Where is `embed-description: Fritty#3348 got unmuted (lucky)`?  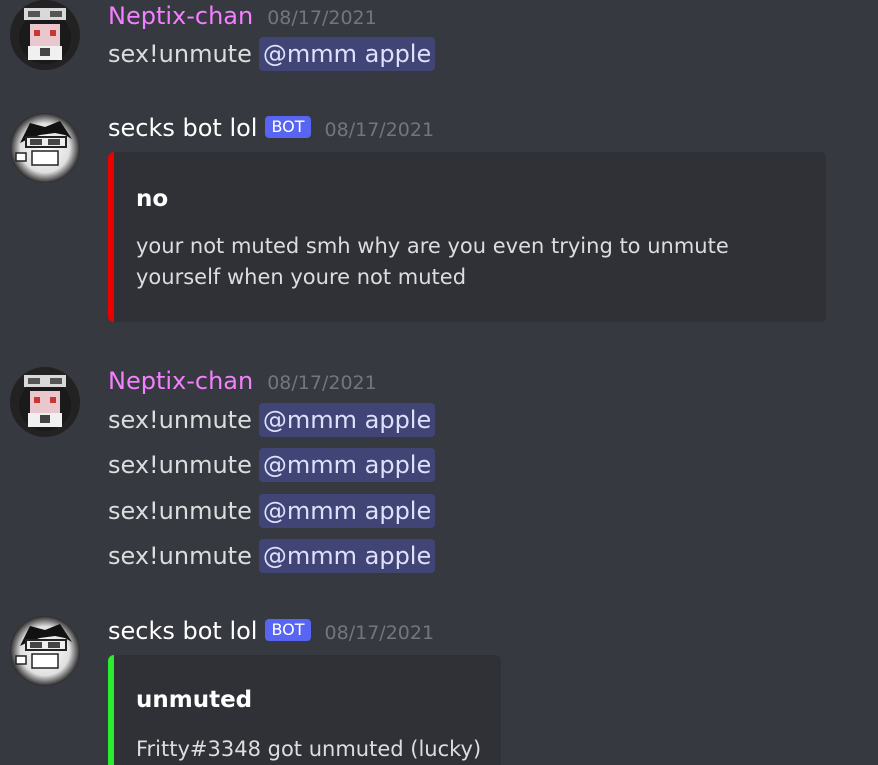
embed-description: Fritty#3348 got unmuted (lucky) is located at coordinates (309, 749).